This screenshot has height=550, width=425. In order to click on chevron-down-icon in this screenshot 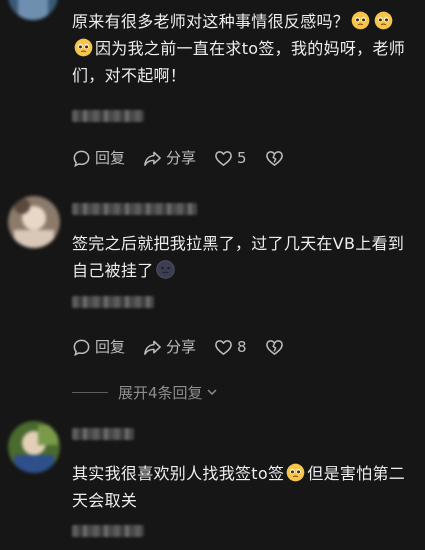, I will do `click(212, 392)`.